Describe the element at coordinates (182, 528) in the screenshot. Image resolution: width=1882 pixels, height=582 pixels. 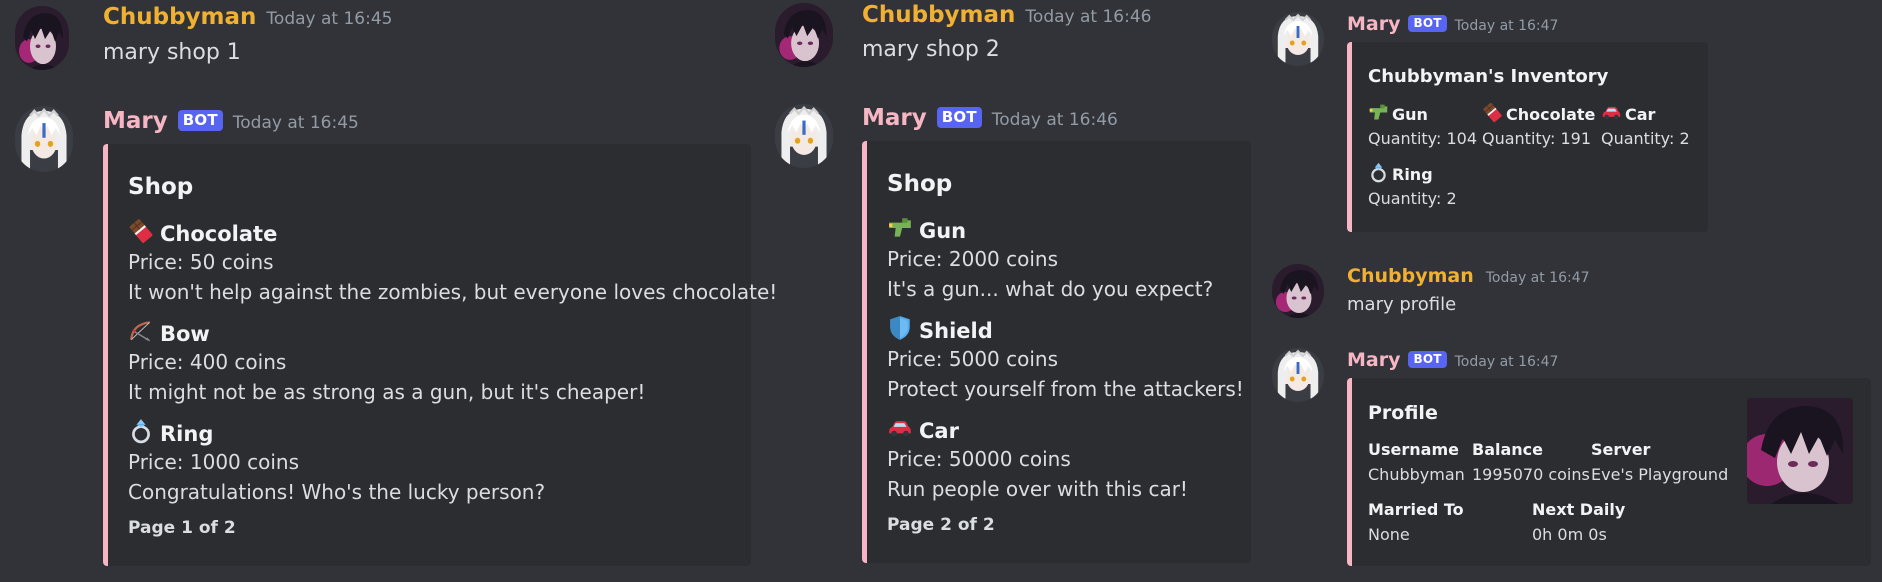
I see `embed-footer: Page 1 of 2` at that location.